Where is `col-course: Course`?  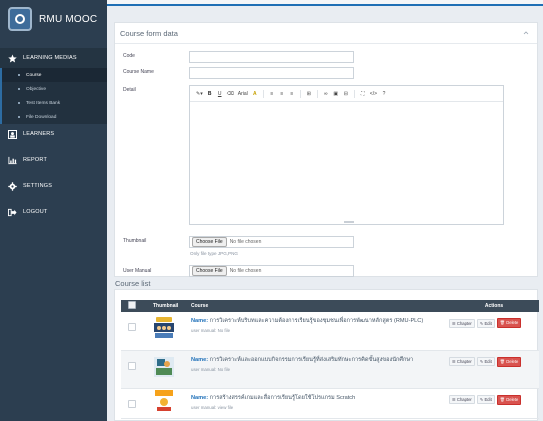 col-course: Course is located at coordinates (200, 306).